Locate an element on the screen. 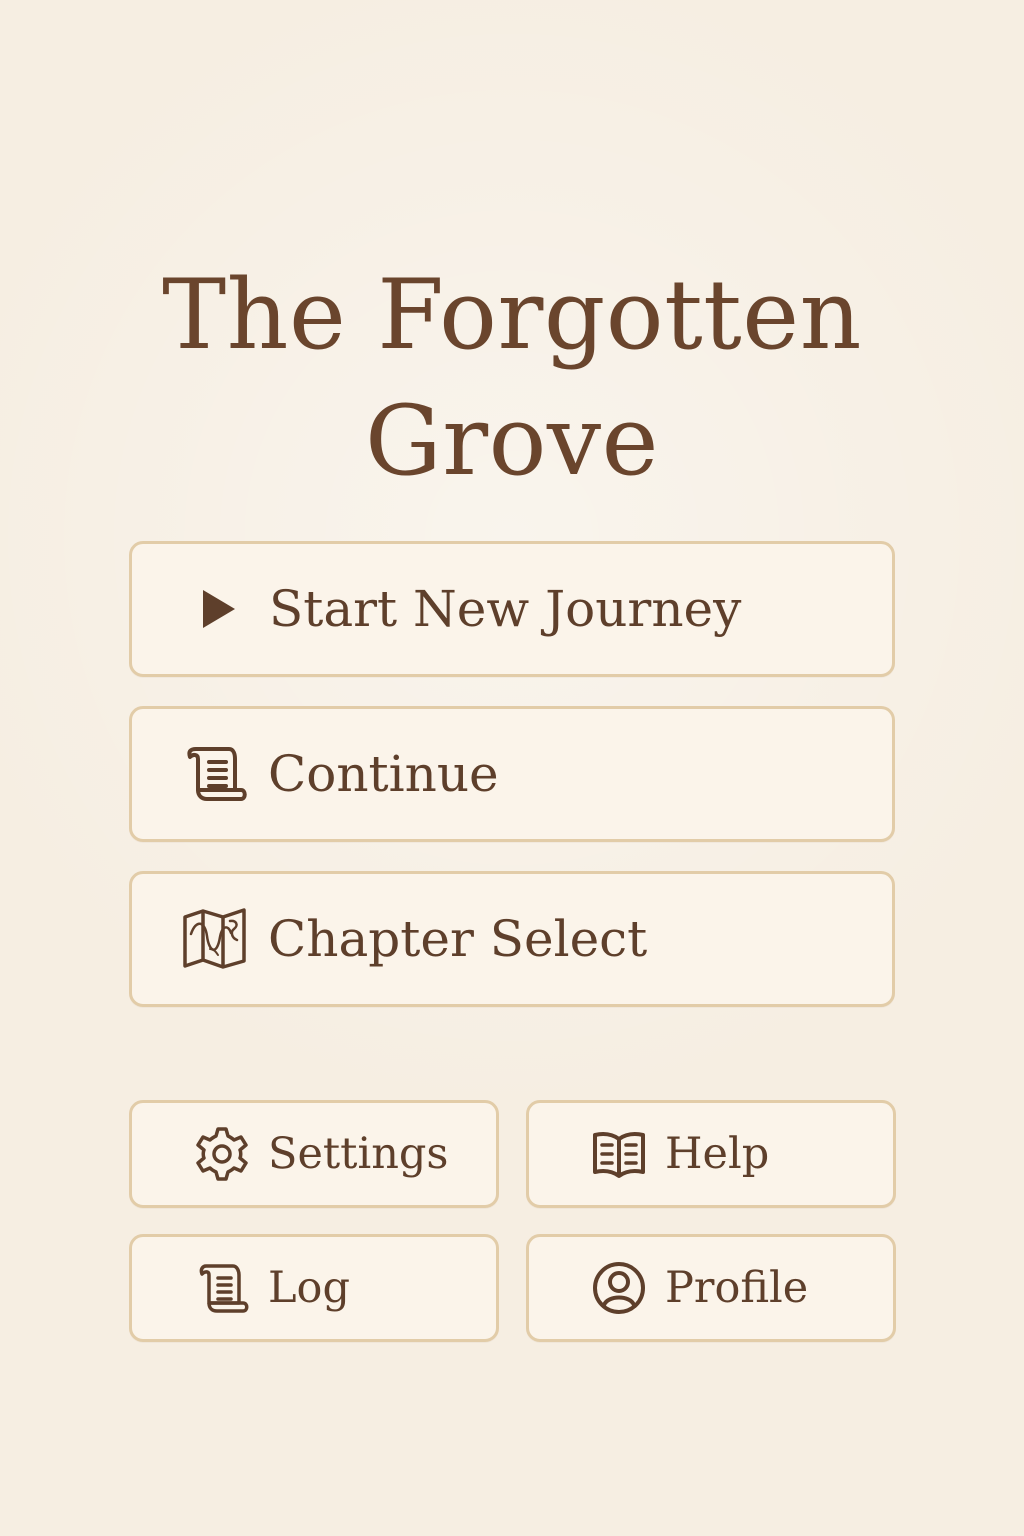 This screenshot has height=1536, width=1024. book-icon is located at coordinates (619, 1154).